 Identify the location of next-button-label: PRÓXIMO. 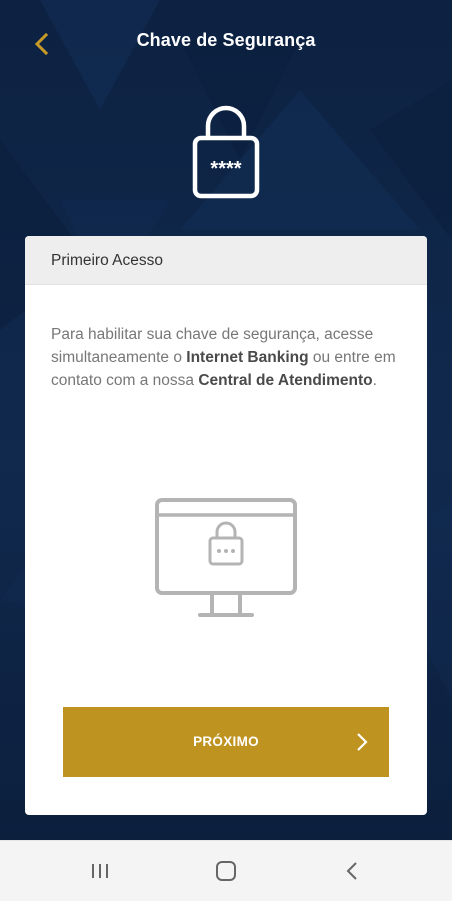
(226, 741).